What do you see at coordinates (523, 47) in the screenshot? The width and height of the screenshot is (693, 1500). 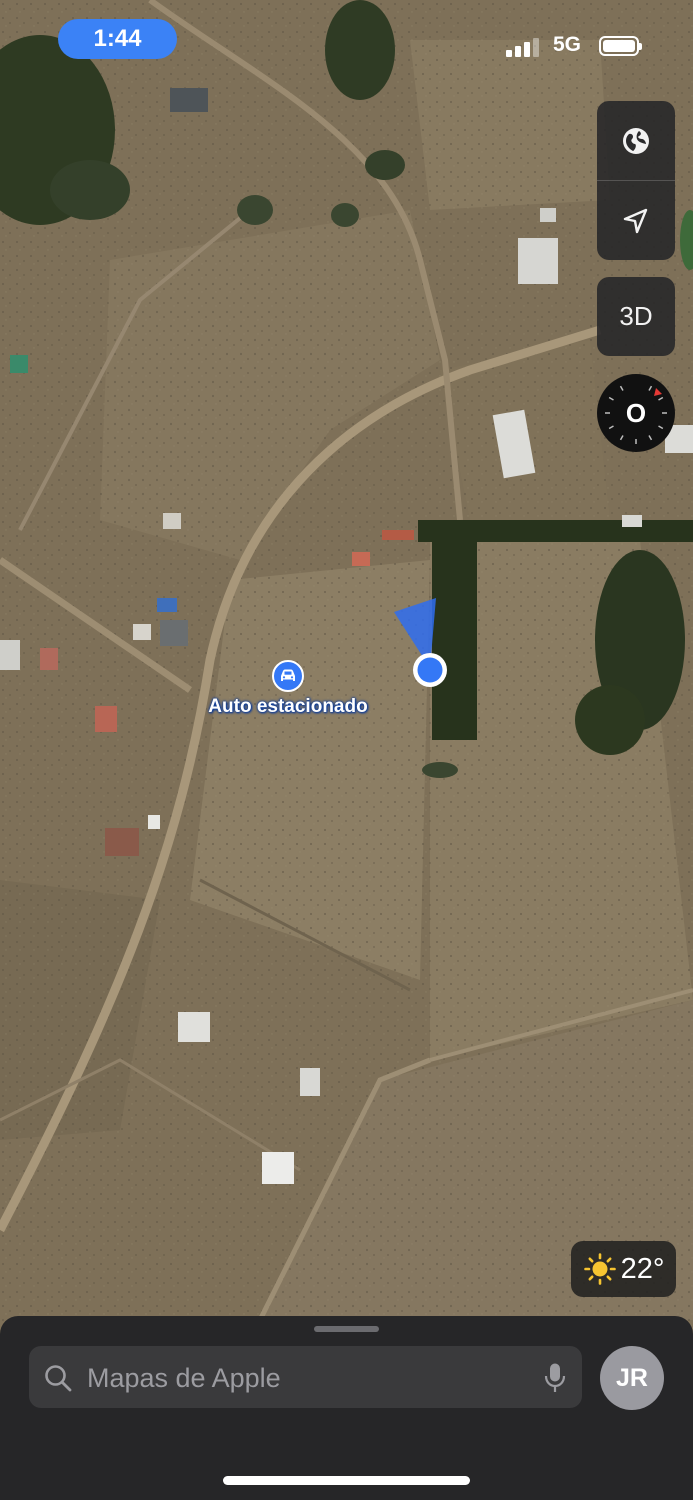 I see `cellular-signal-icon` at bounding box center [523, 47].